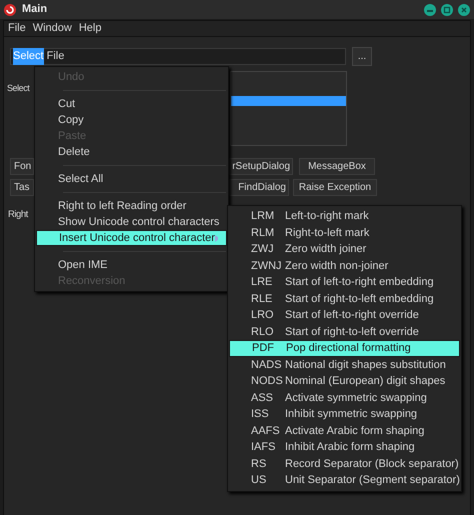 This screenshot has width=474, height=515. What do you see at coordinates (344, 398) in the screenshot?
I see `menu-item: ASS Activate symmetric swapping` at bounding box center [344, 398].